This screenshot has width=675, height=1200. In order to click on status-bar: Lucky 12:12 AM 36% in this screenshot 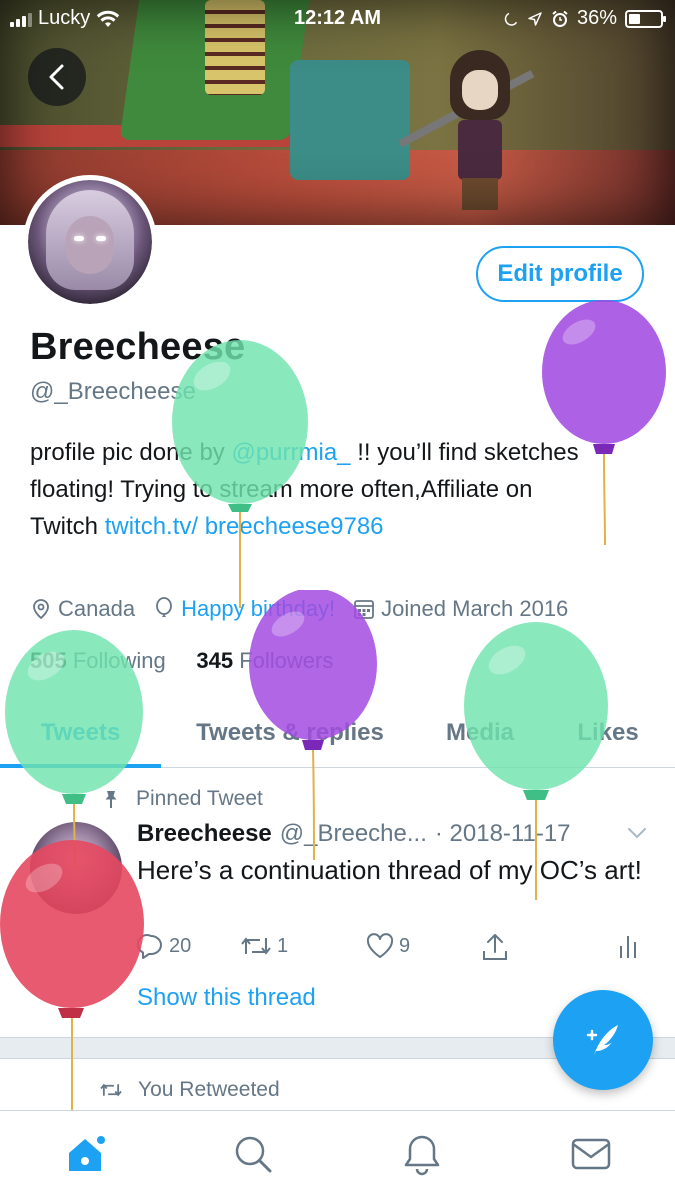, I will do `click(337, 20)`.